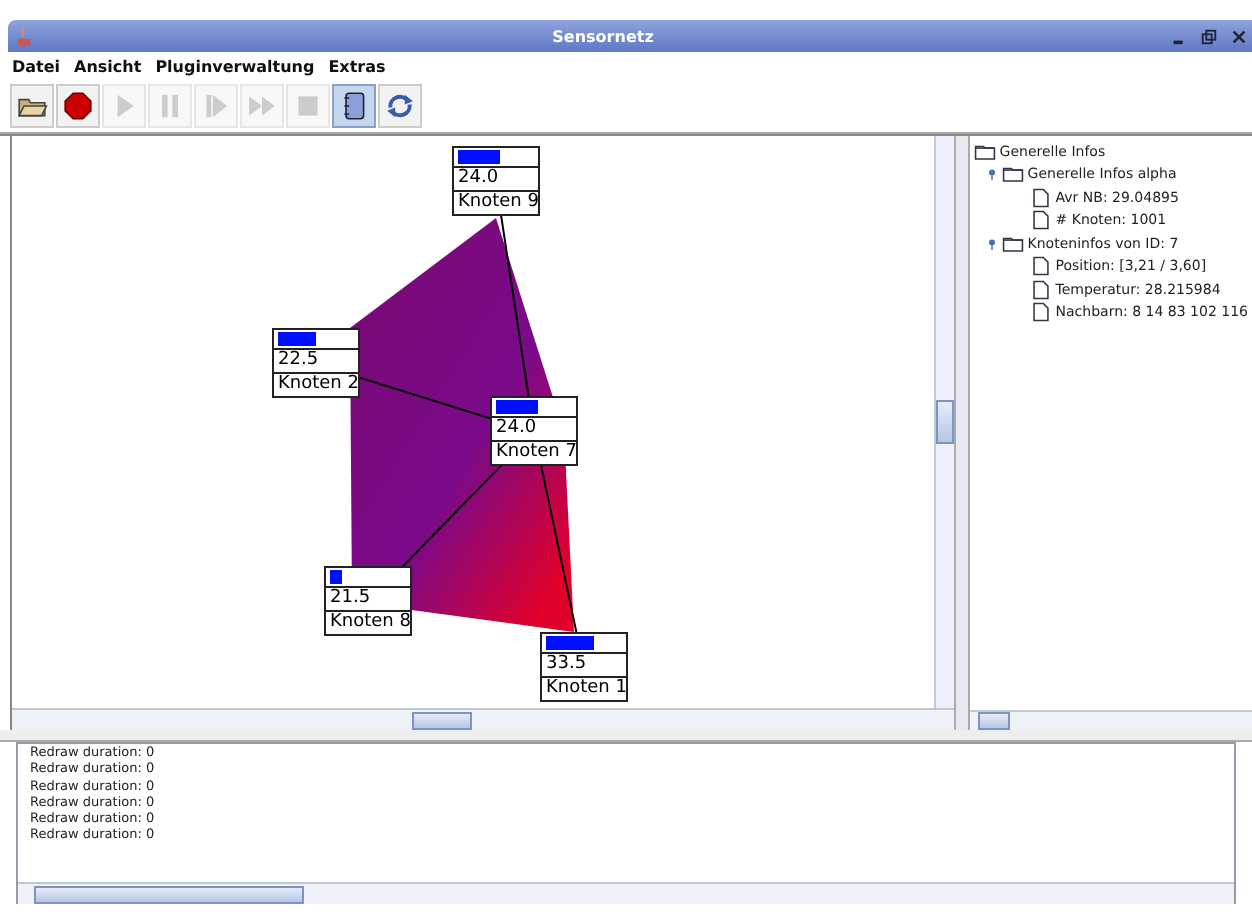 The height and width of the screenshot is (918, 1252). What do you see at coordinates (25, 36) in the screenshot?
I see `java-cup-icon` at bounding box center [25, 36].